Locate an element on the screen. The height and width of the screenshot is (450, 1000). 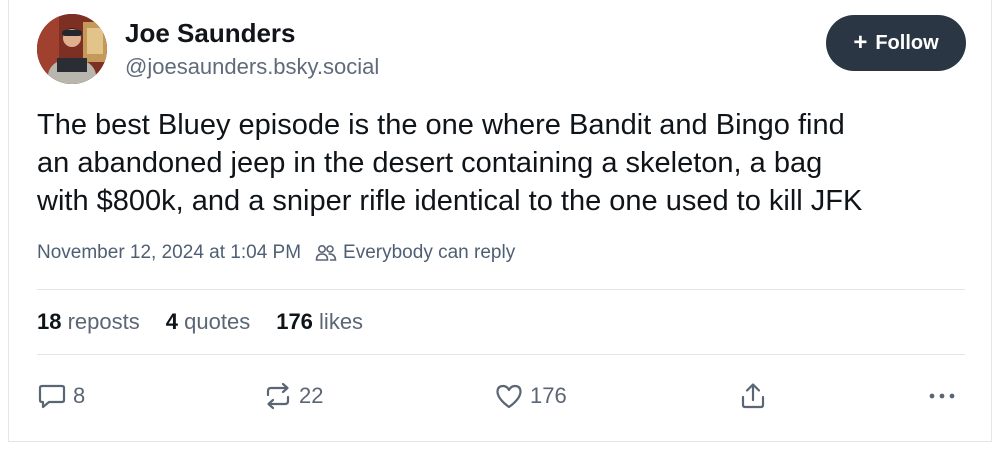
reposts-stat: 18 reposts is located at coordinates (88, 322).